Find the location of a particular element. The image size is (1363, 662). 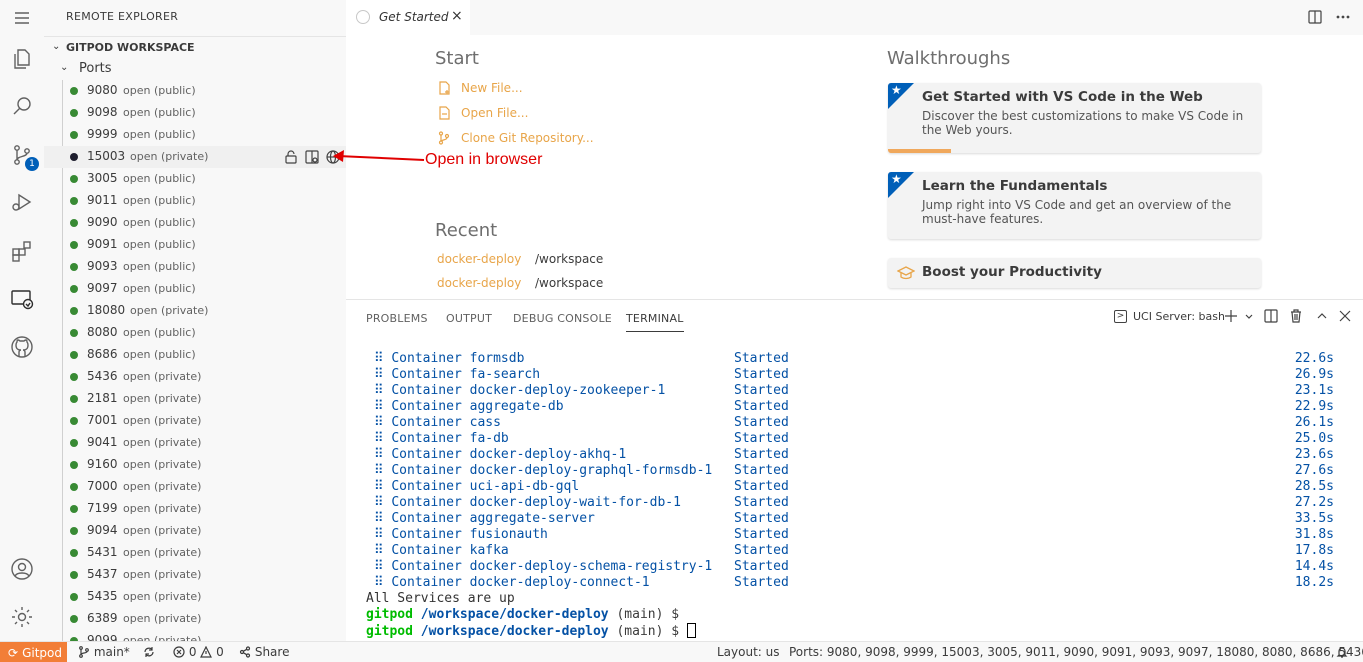

terminal-line: ⠿ Container aggregate-db Started 22.9s is located at coordinates (856, 407).